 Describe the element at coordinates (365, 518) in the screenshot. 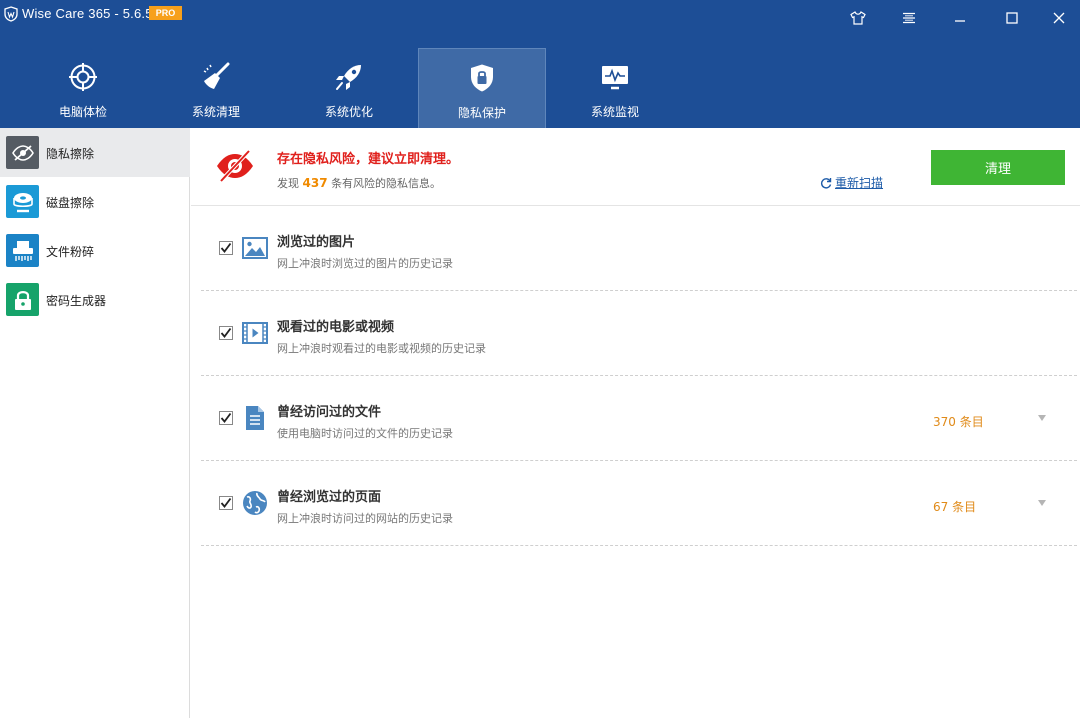

I see `item-description: 网上冲浪时访问过的网站的历史记录` at that location.